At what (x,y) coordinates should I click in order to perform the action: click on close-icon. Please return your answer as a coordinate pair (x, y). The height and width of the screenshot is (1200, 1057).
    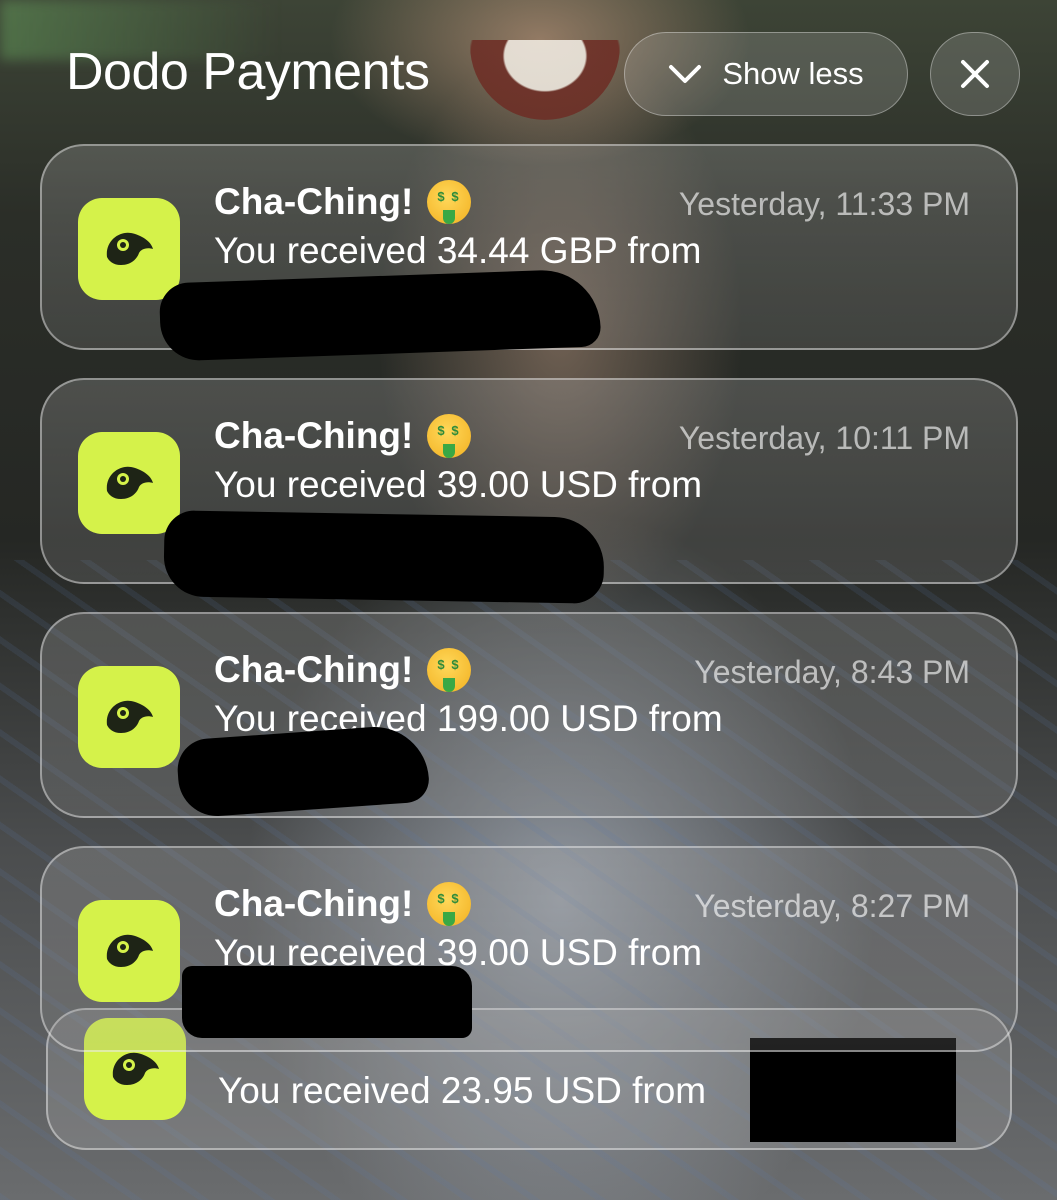
    Looking at the image, I should click on (975, 74).